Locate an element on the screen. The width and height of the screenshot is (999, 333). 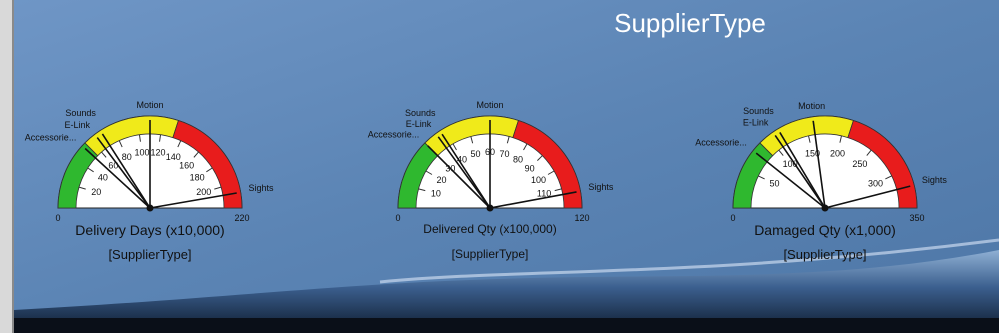
gauge-tick-label: 60 is located at coordinates (113, 166).